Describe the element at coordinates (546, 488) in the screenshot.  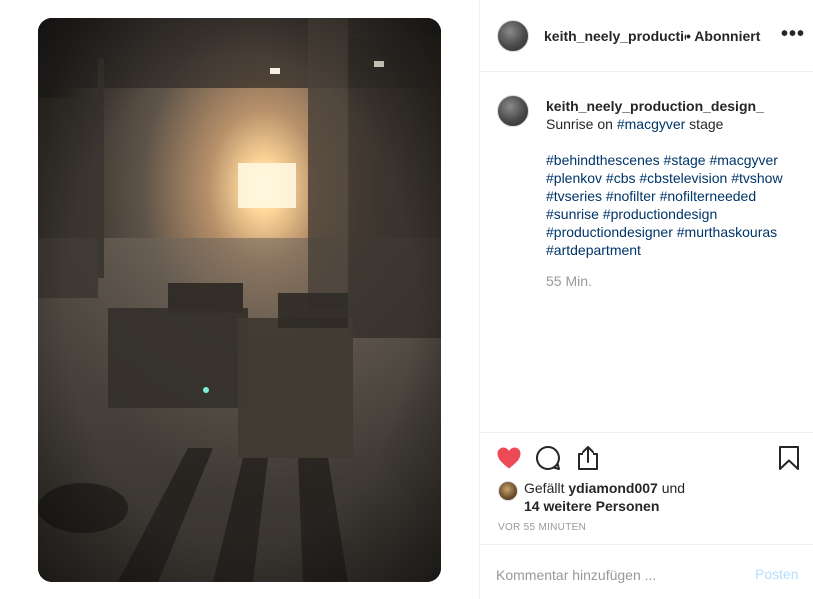
I see `likes-prefix: Gefällt` at that location.